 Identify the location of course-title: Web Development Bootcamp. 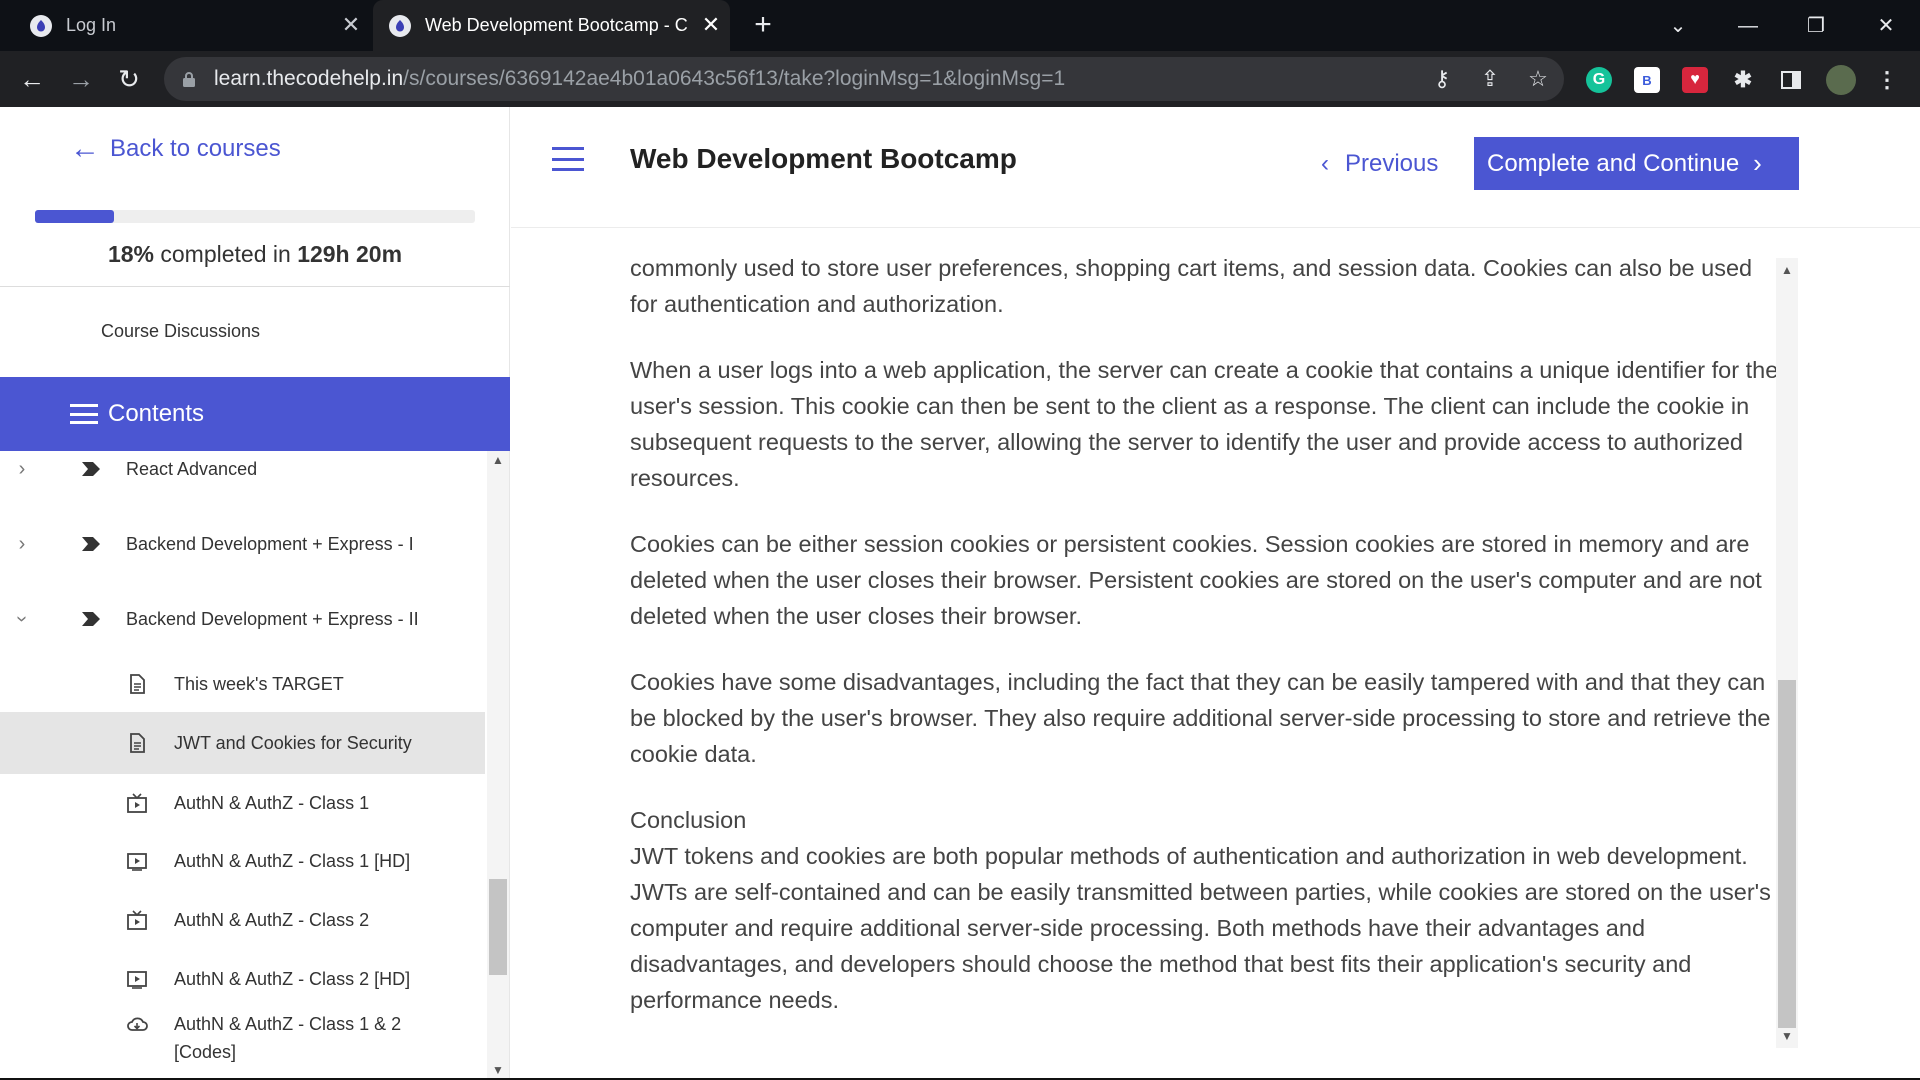
(823, 158).